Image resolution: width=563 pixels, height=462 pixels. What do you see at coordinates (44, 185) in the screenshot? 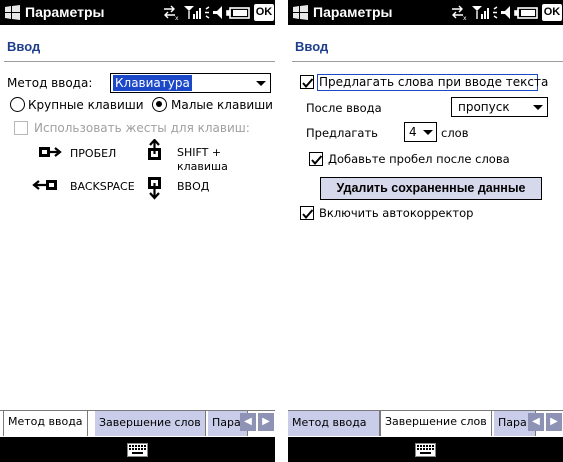
I see `backspace-gesture-icon` at bounding box center [44, 185].